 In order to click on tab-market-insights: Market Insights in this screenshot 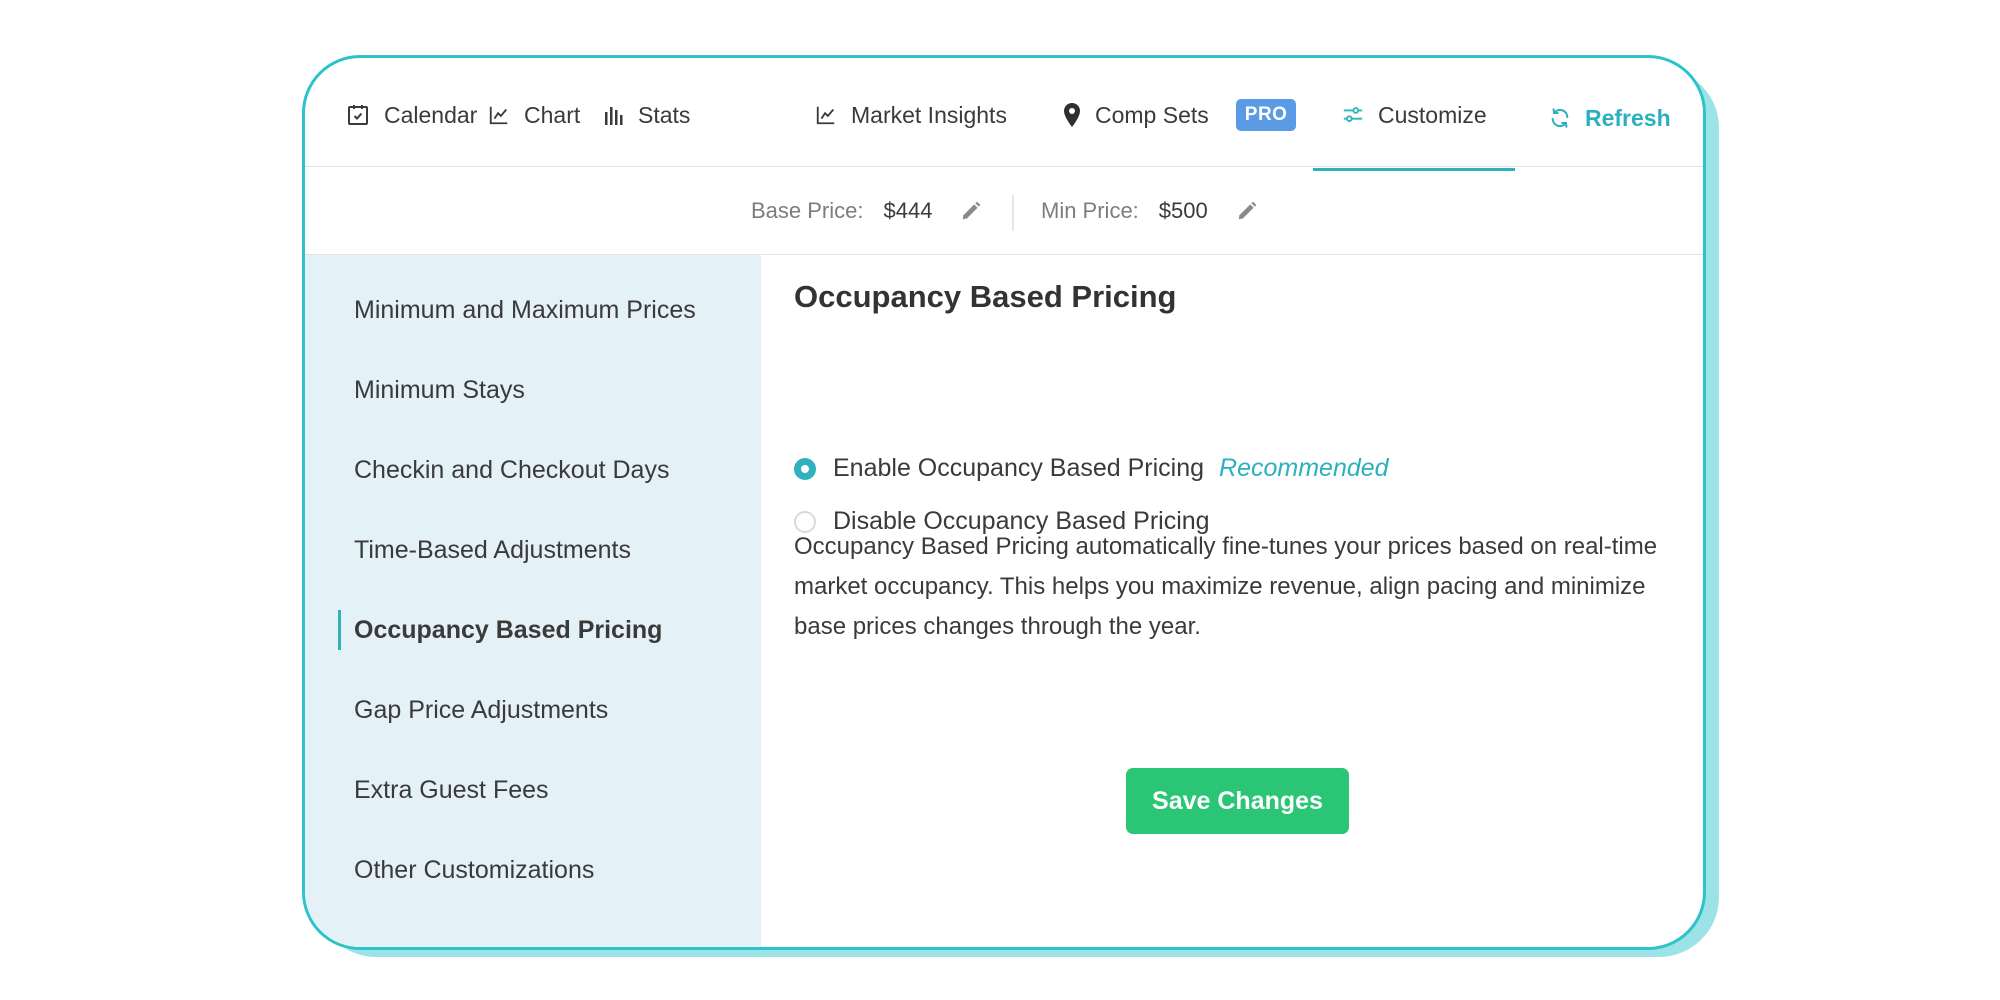, I will do `click(911, 115)`.